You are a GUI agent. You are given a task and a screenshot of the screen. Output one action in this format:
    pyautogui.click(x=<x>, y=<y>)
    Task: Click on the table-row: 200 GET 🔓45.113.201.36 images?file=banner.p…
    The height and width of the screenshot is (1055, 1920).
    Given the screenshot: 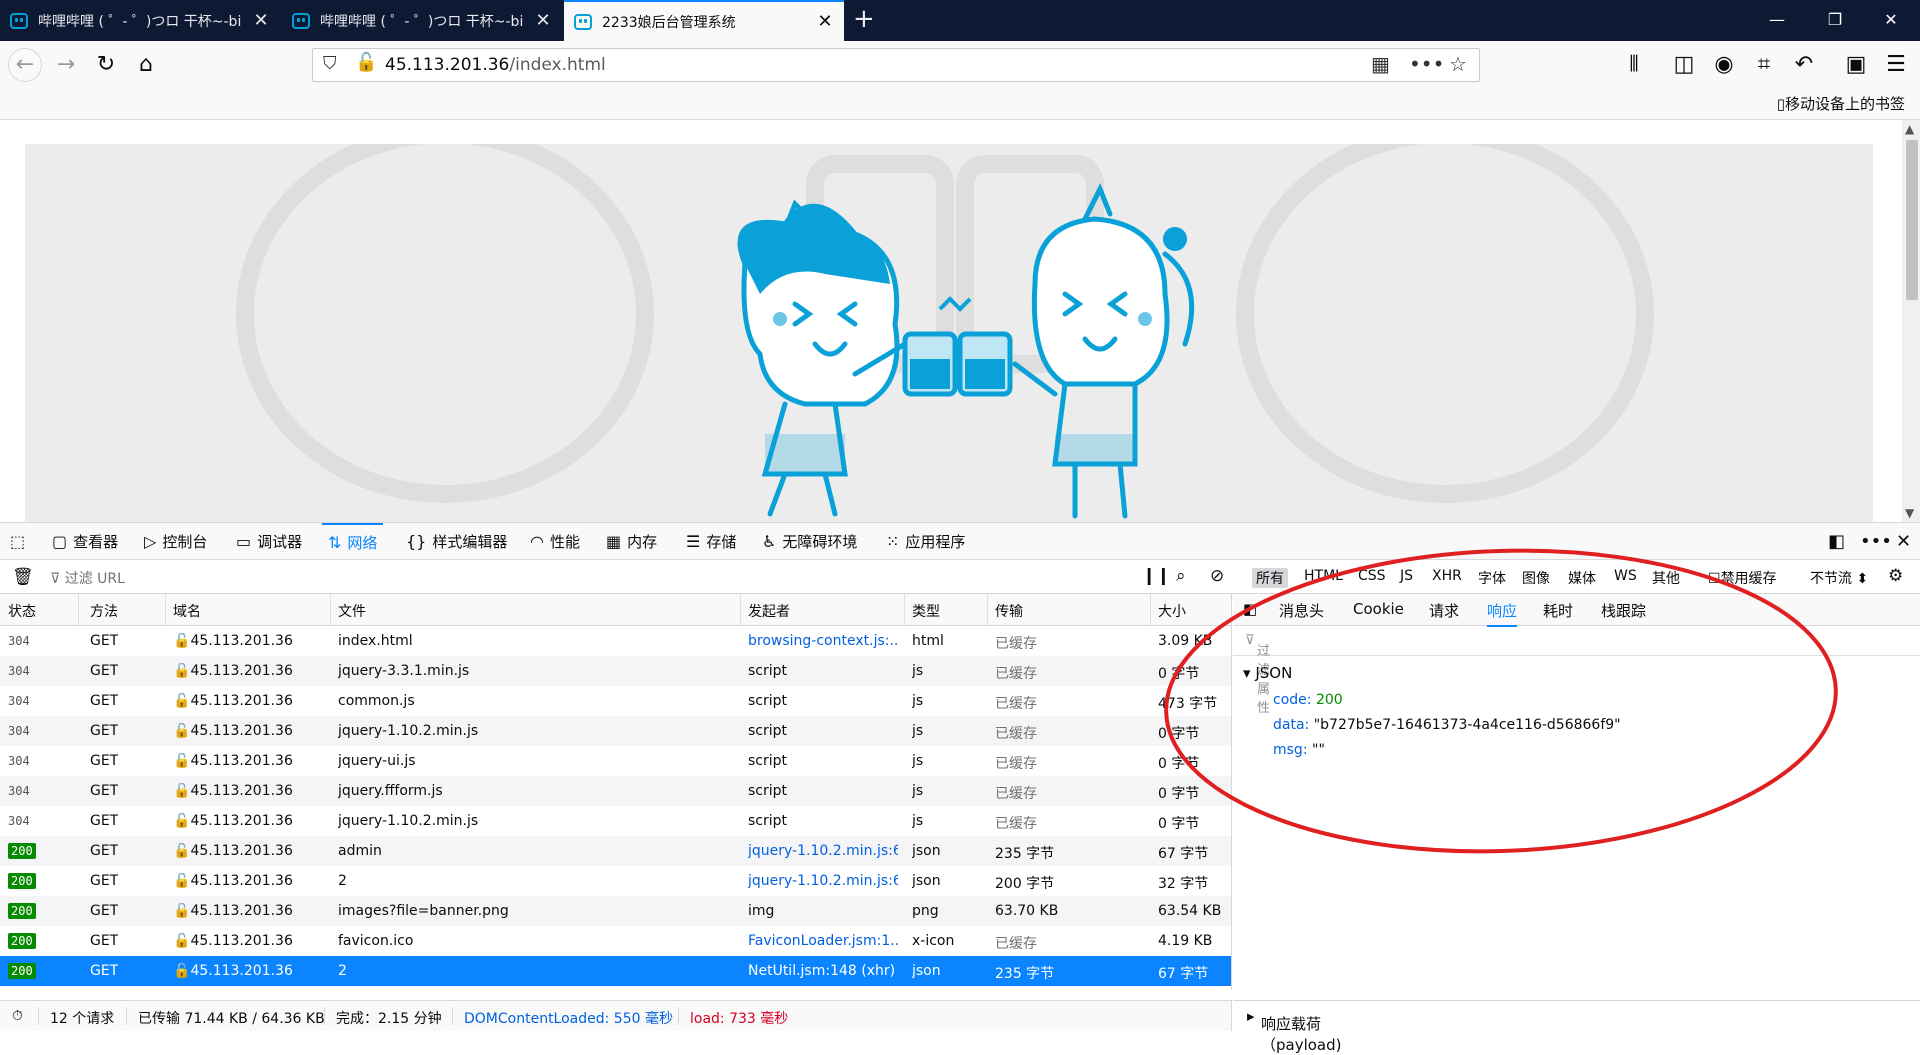 What is the action you would take?
    pyautogui.click(x=615, y=911)
    